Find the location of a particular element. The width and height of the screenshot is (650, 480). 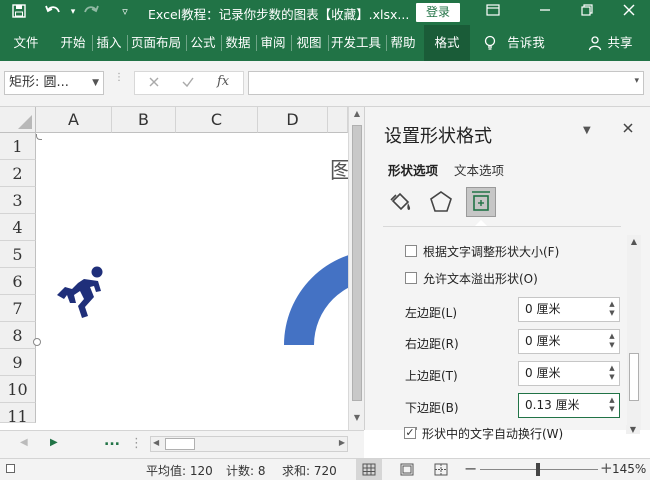

status-sum: 求和: 720 is located at coordinates (309, 471).